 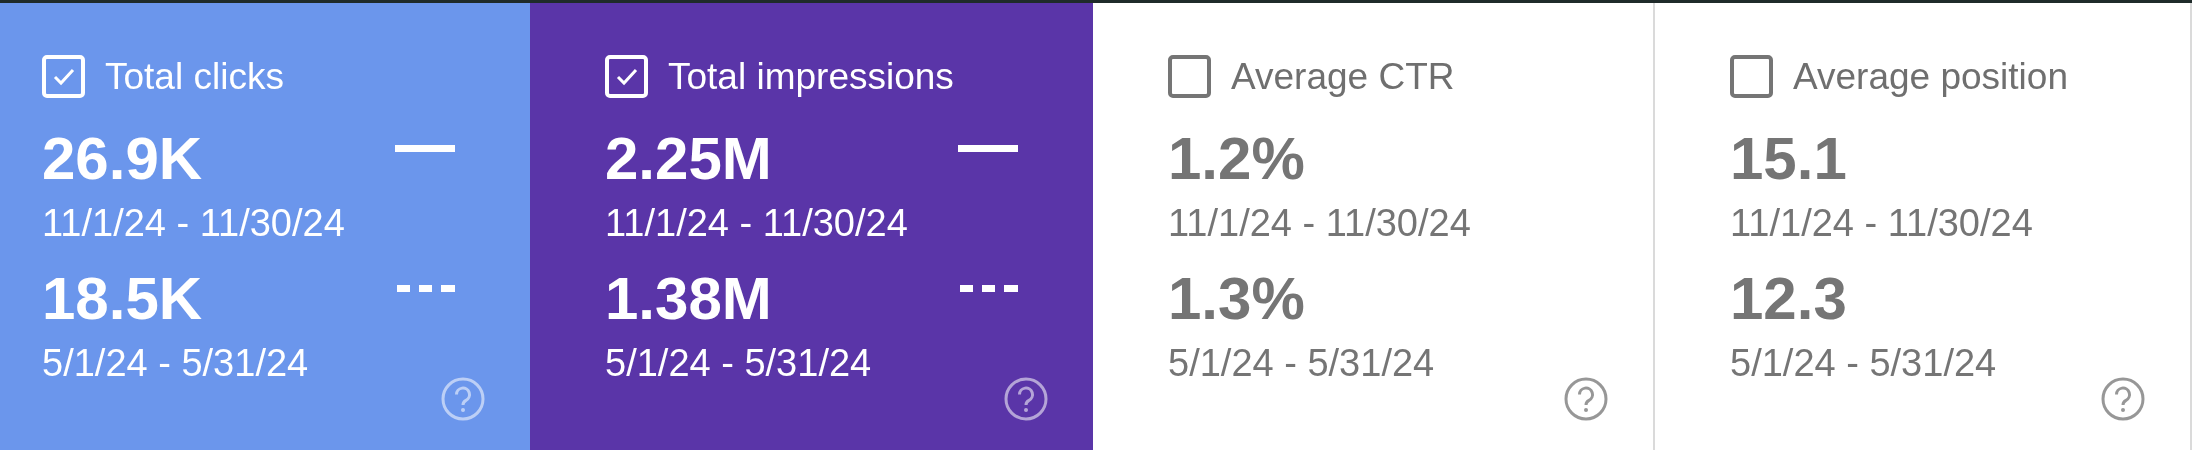 What do you see at coordinates (1788, 159) in the screenshot?
I see `metric-value: 15.1` at bounding box center [1788, 159].